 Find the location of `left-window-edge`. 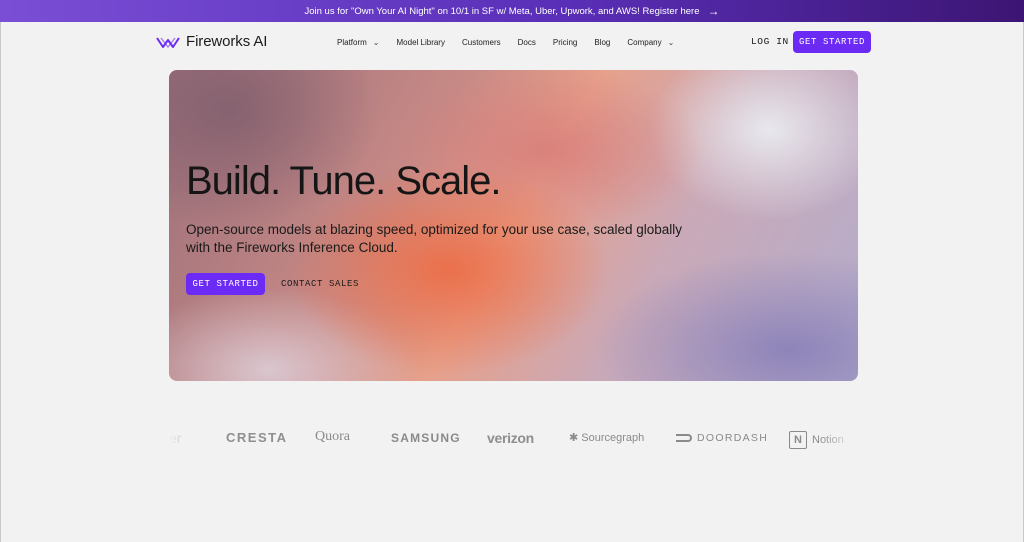

left-window-edge is located at coordinates (0, 282).